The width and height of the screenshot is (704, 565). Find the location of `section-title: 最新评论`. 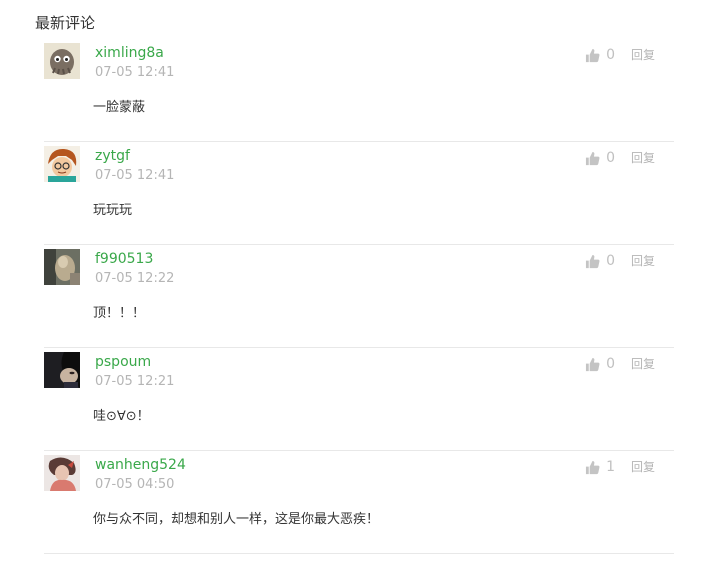

section-title: 最新评论 is located at coordinates (65, 23).